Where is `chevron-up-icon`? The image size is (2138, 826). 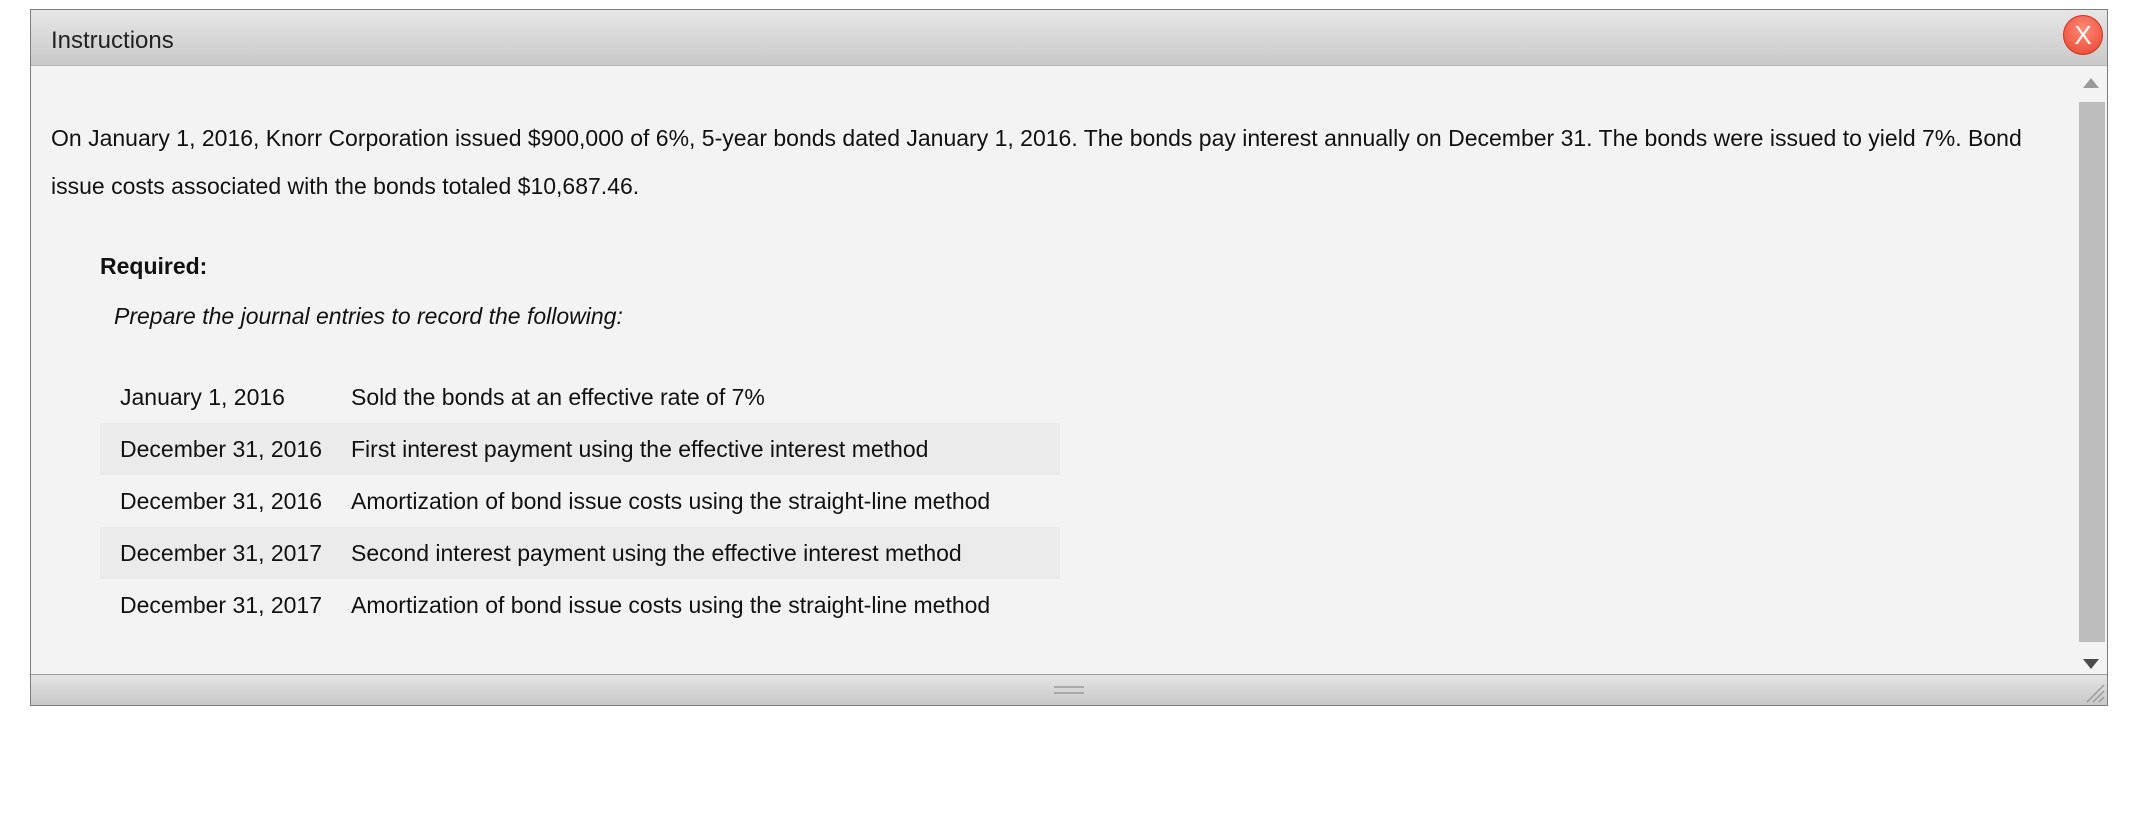
chevron-up-icon is located at coordinates (2091, 83).